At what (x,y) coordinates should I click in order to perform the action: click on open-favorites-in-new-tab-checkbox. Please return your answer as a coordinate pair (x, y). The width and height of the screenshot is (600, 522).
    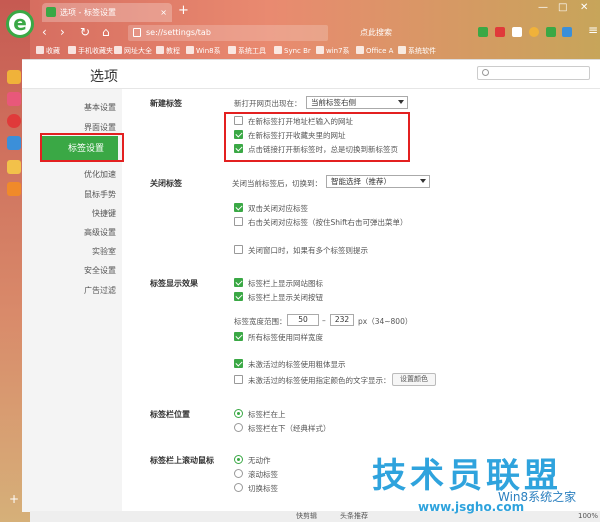
    Looking at the image, I should click on (238, 134).